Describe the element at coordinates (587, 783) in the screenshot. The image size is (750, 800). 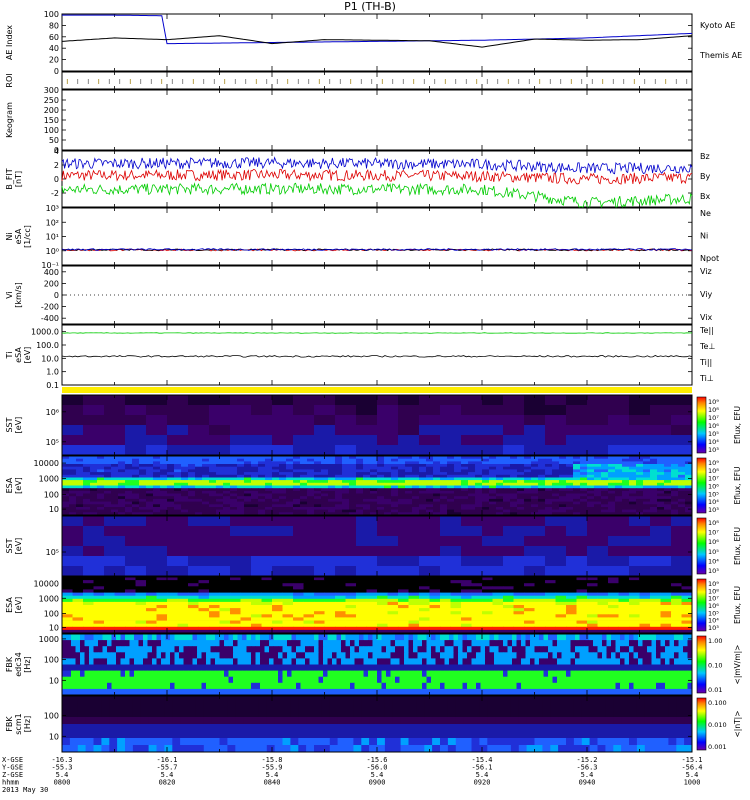
I see `footer-tick-t: 0940` at that location.